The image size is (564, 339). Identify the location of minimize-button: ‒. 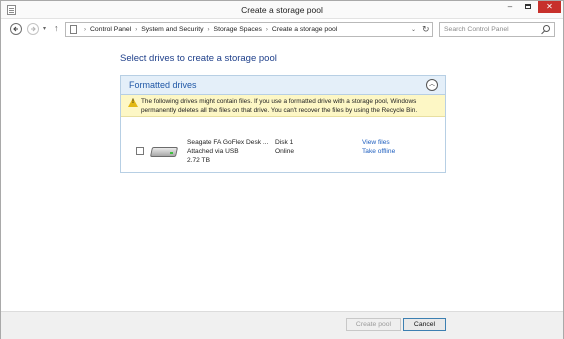
(510, 7).